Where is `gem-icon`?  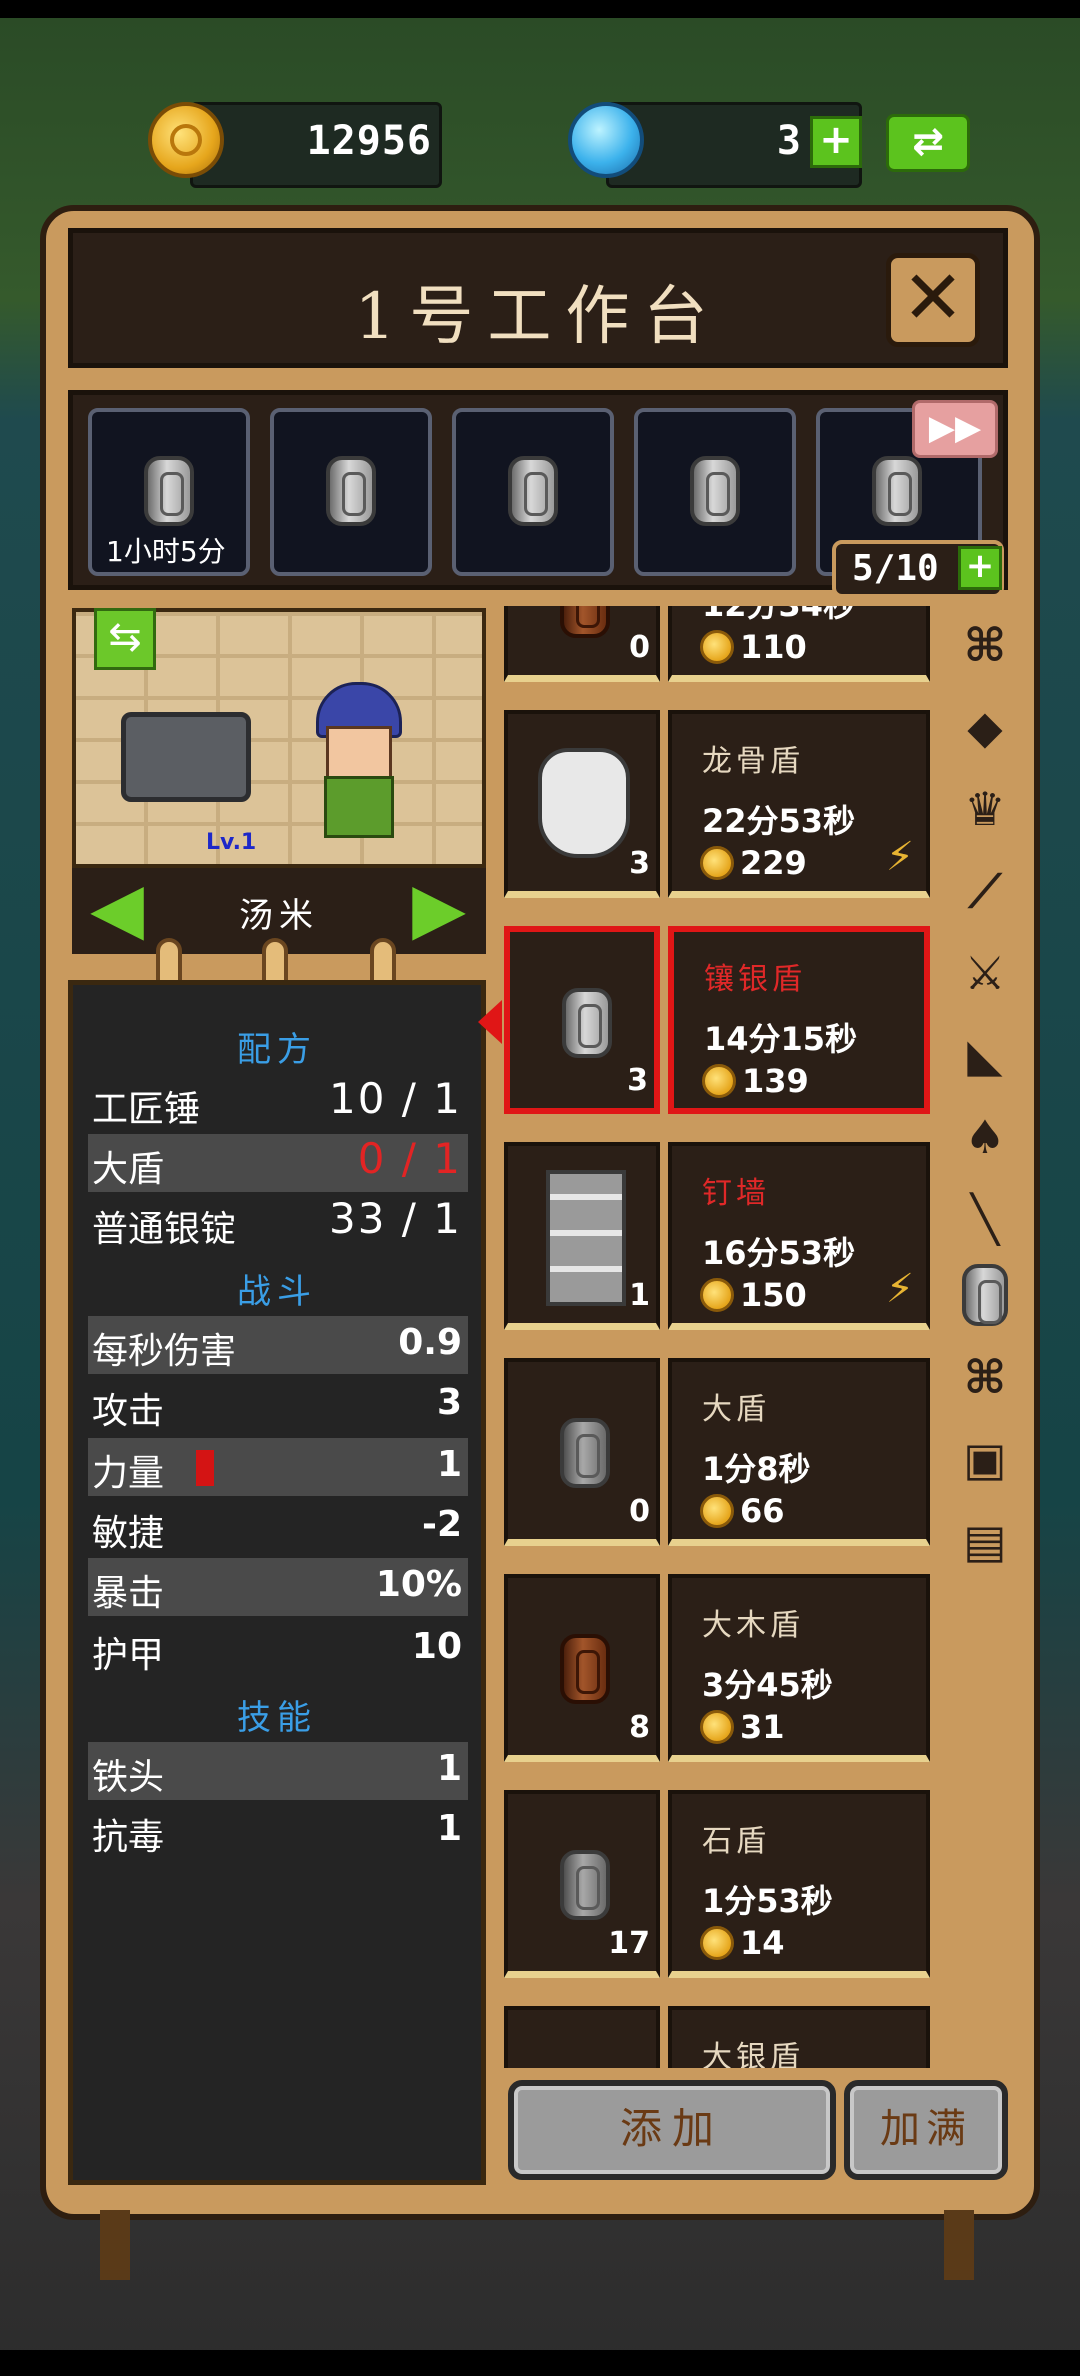 gem-icon is located at coordinates (606, 140).